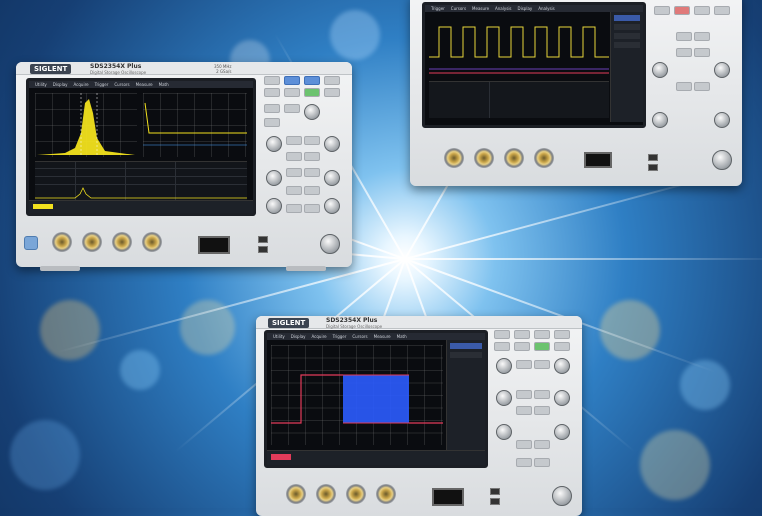 The image size is (762, 516). Describe the element at coordinates (465, 396) in the screenshot. I see `side-menu` at that location.